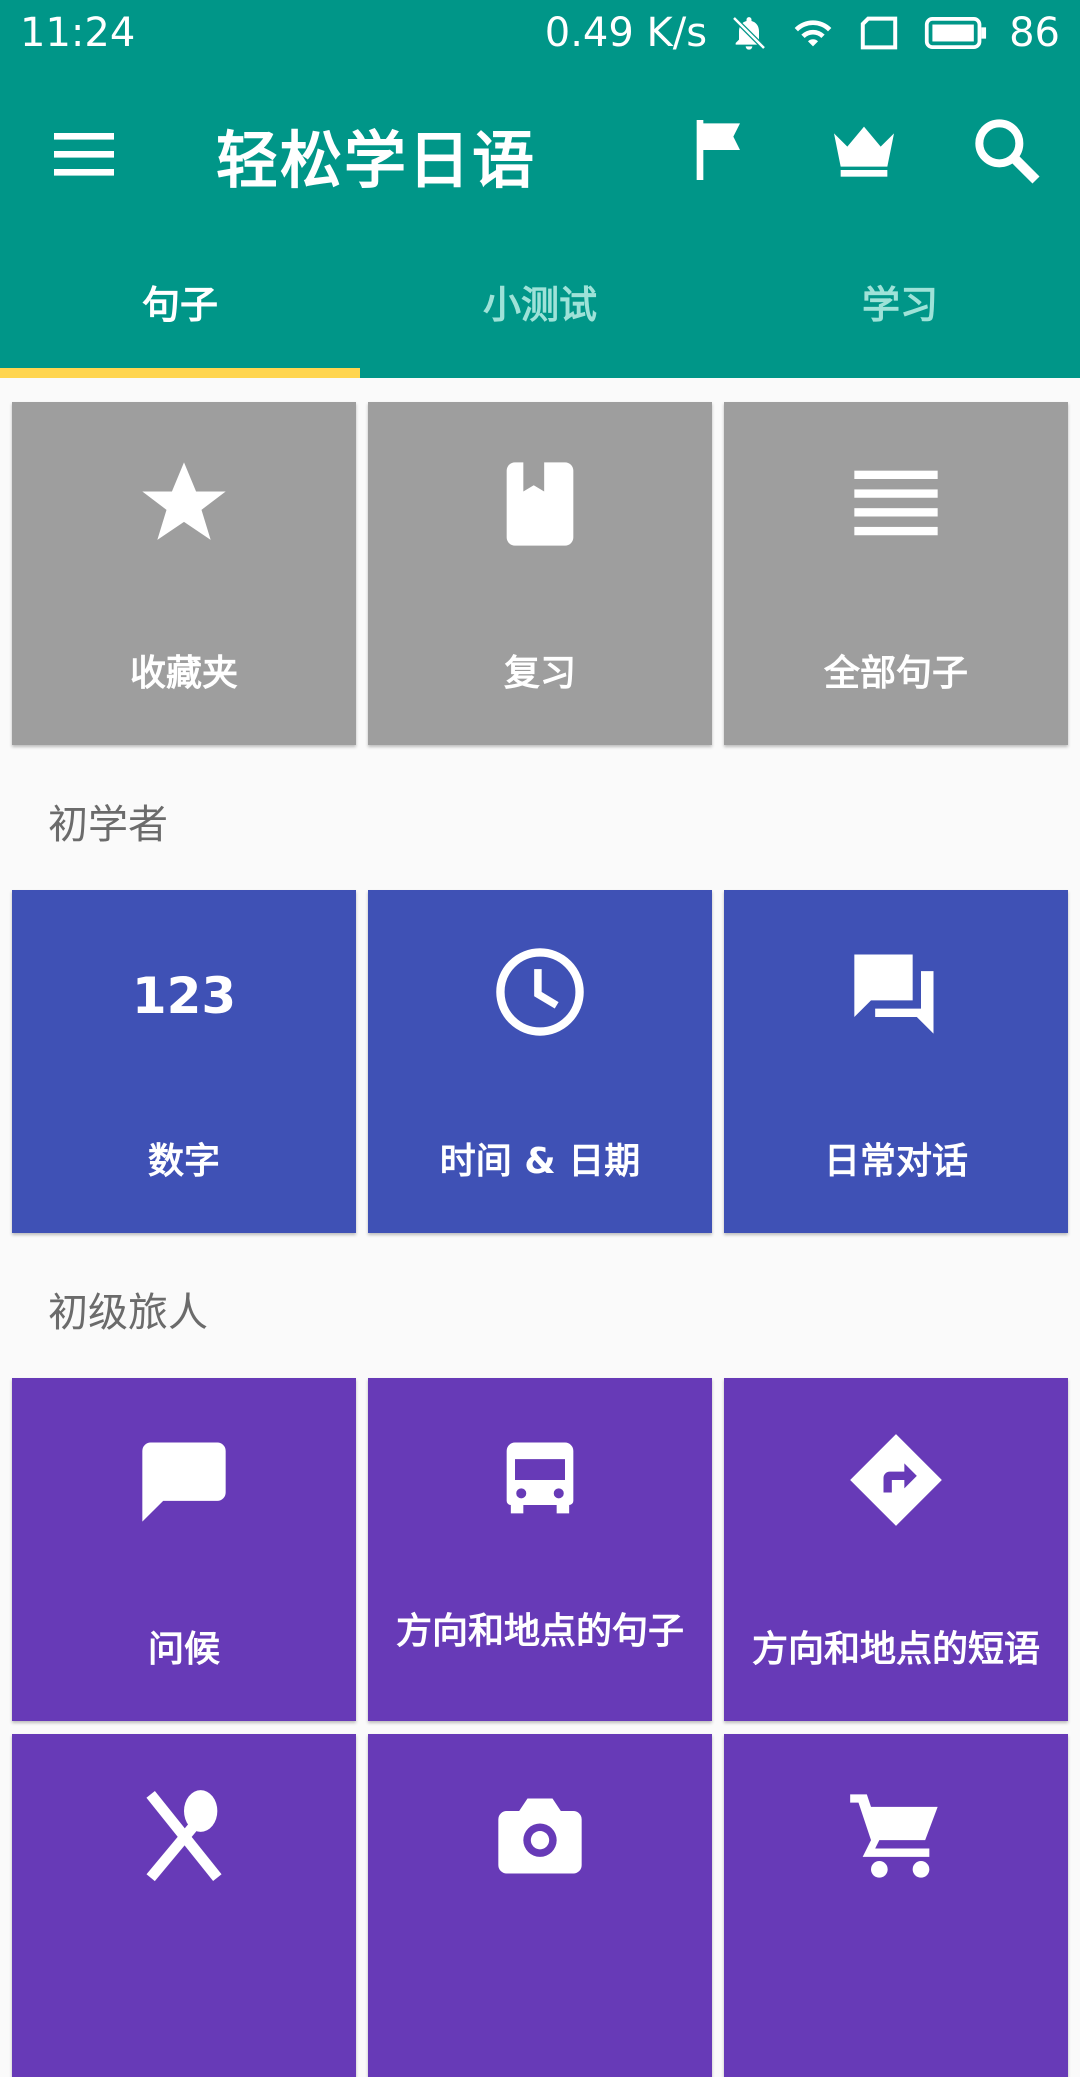 This screenshot has width=1080, height=2077. I want to click on tile-label: 全部句子, so click(895, 673).